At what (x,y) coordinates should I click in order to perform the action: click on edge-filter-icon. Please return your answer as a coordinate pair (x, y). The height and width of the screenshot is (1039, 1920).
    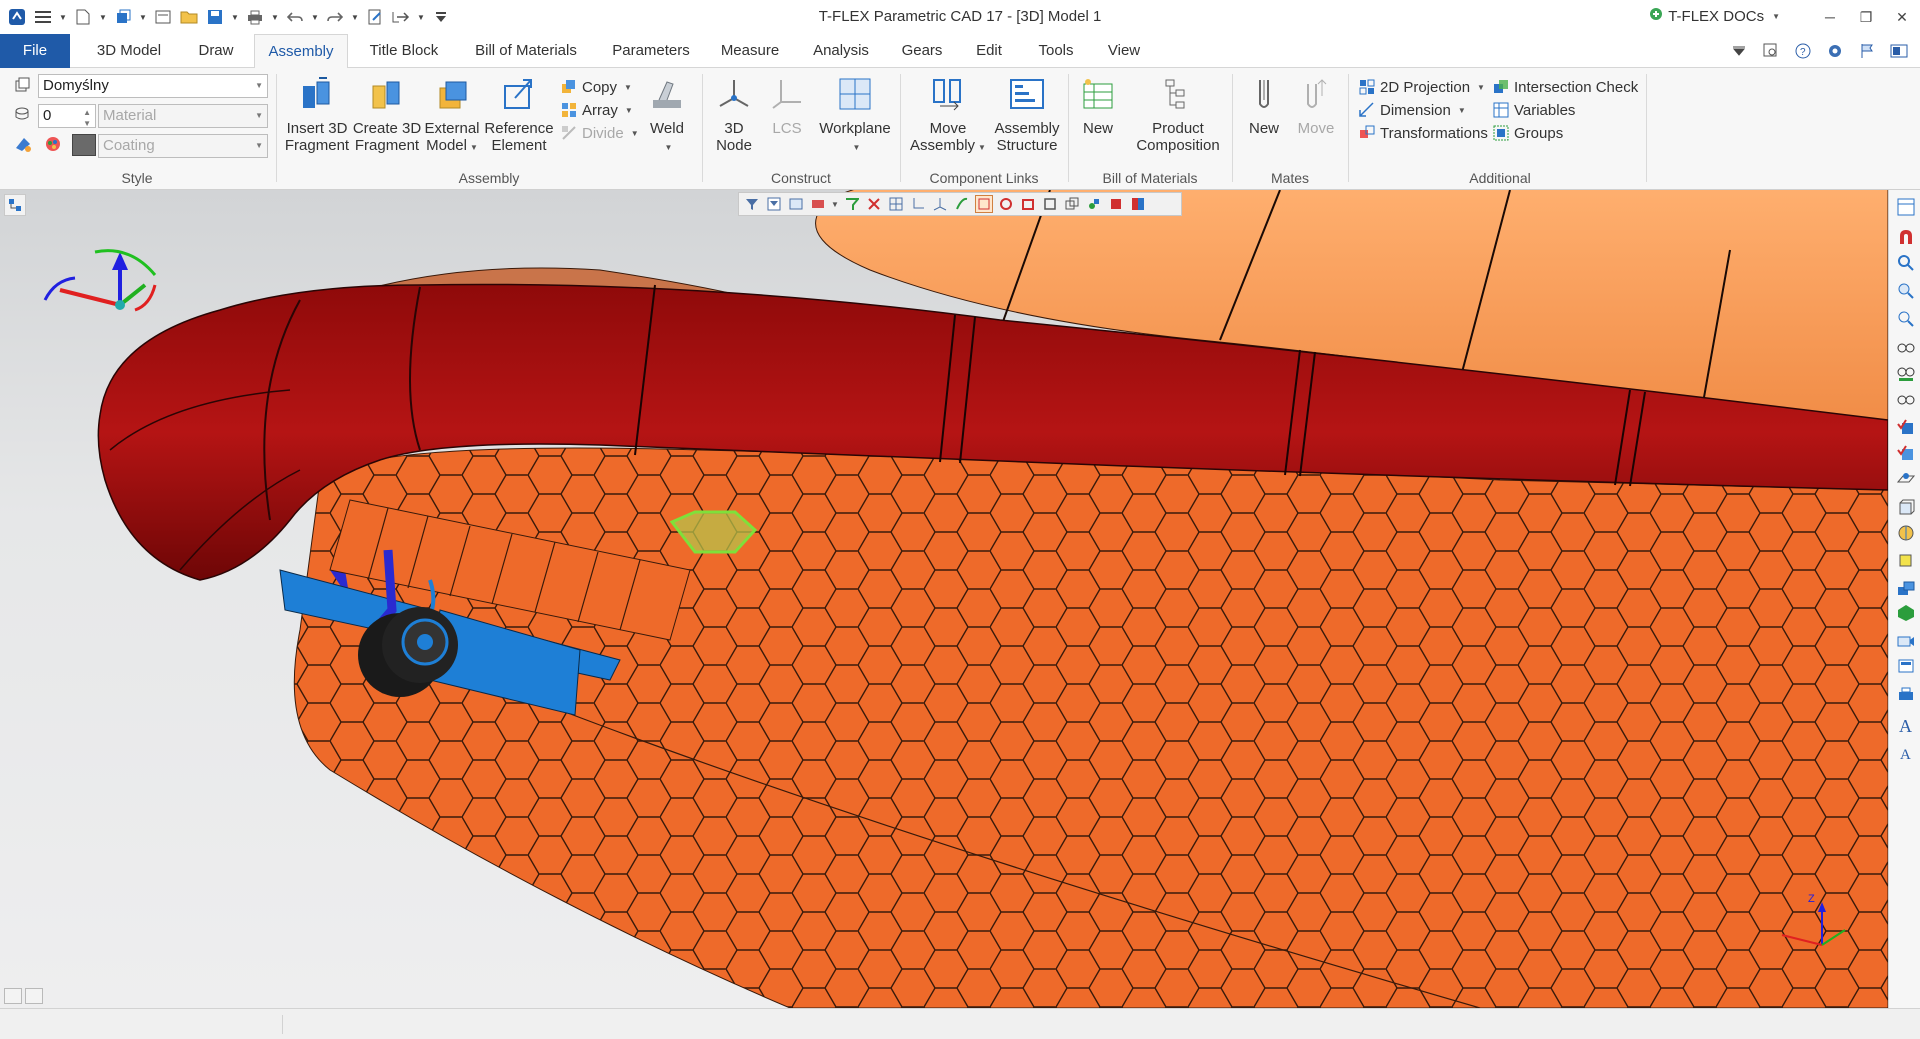
    Looking at the image, I should click on (962, 204).